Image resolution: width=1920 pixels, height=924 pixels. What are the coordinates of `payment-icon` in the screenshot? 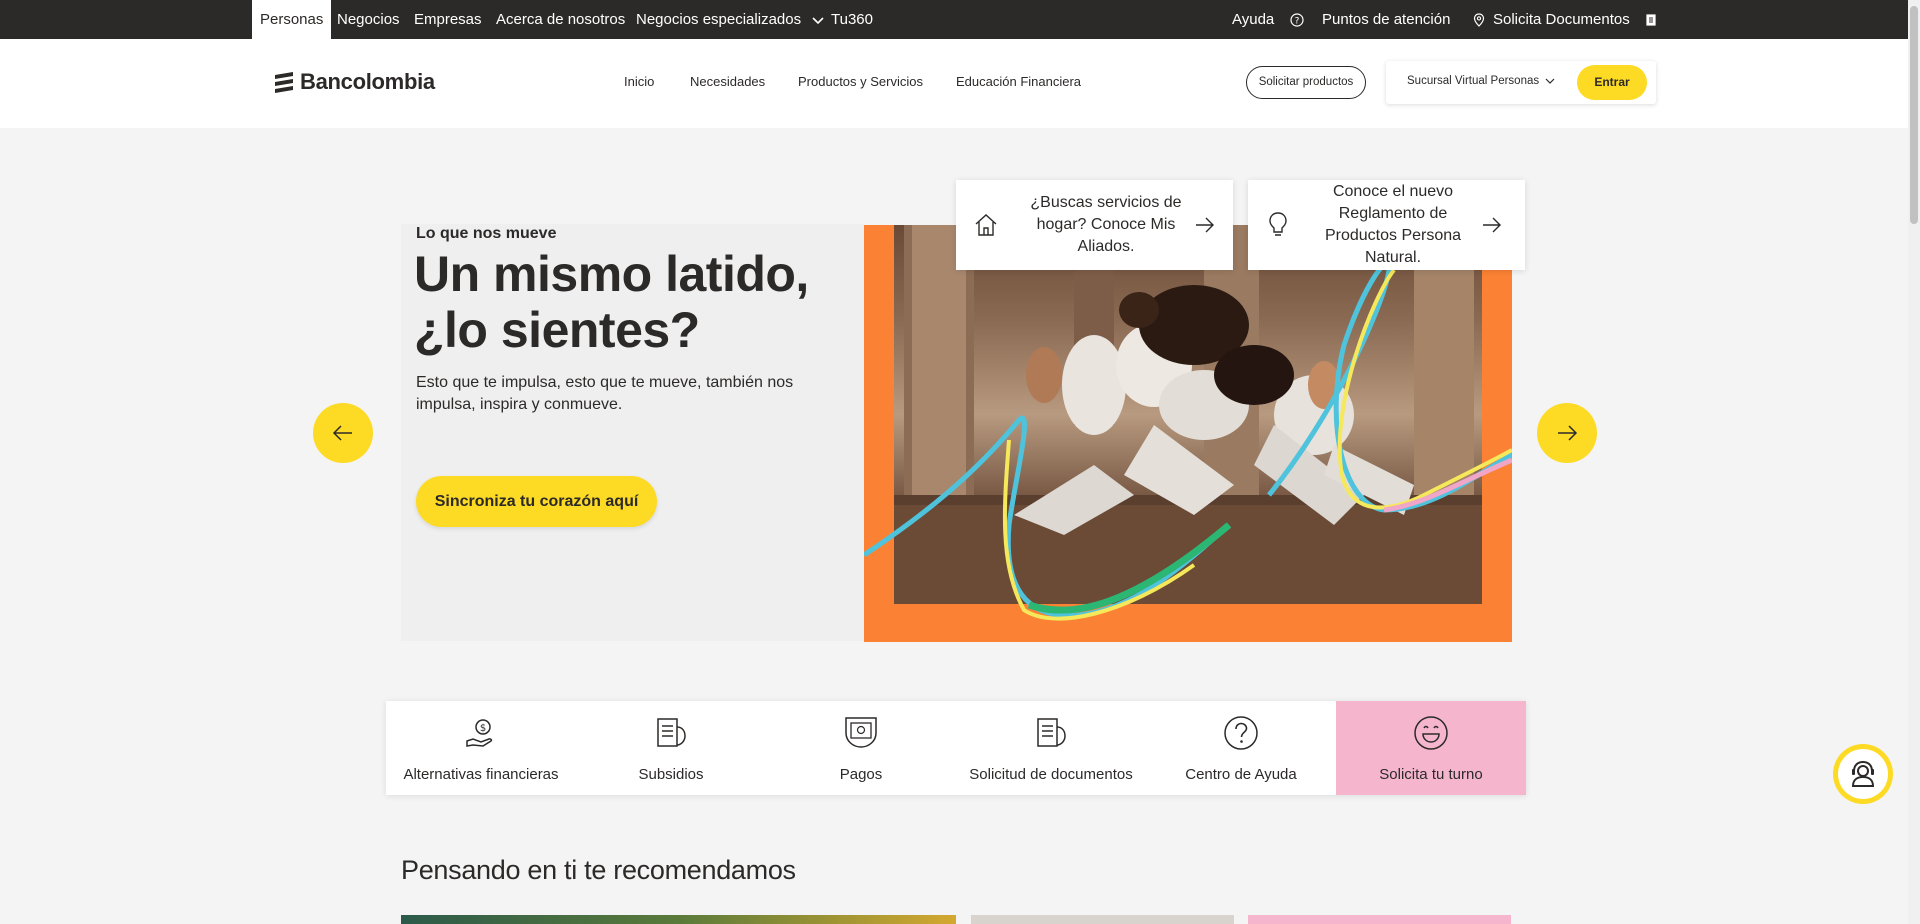 It's located at (861, 732).